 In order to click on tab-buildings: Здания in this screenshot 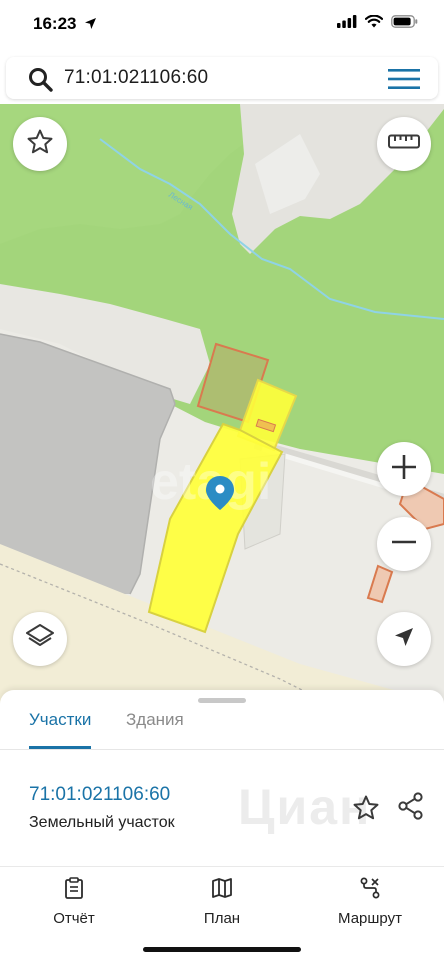, I will do `click(155, 729)`.